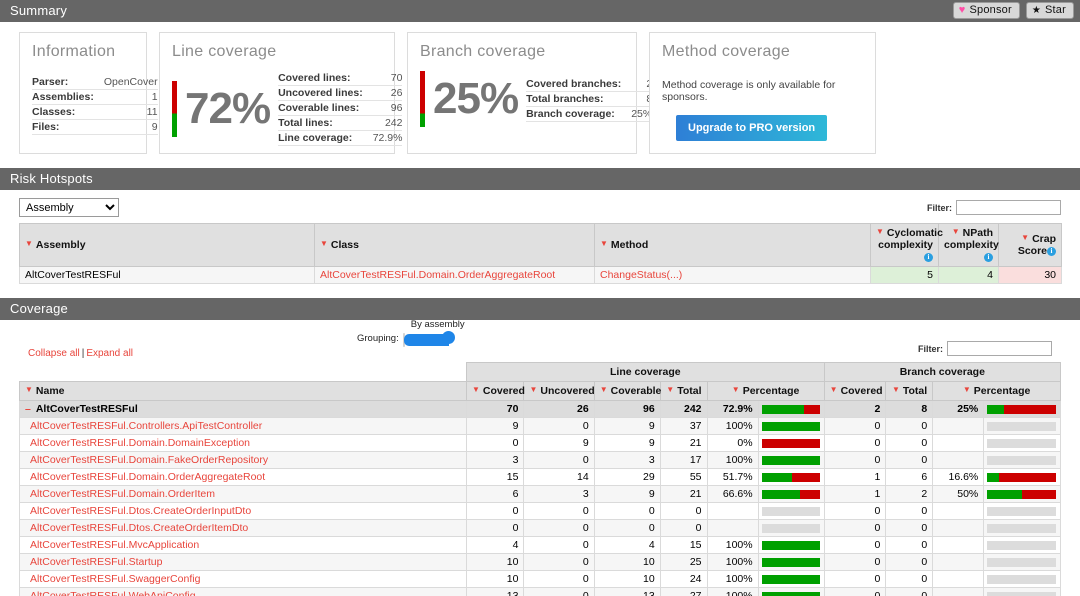 Image resolution: width=1080 pixels, height=596 pixels. I want to click on information-row: Parser: OpenCover, so click(95, 82).